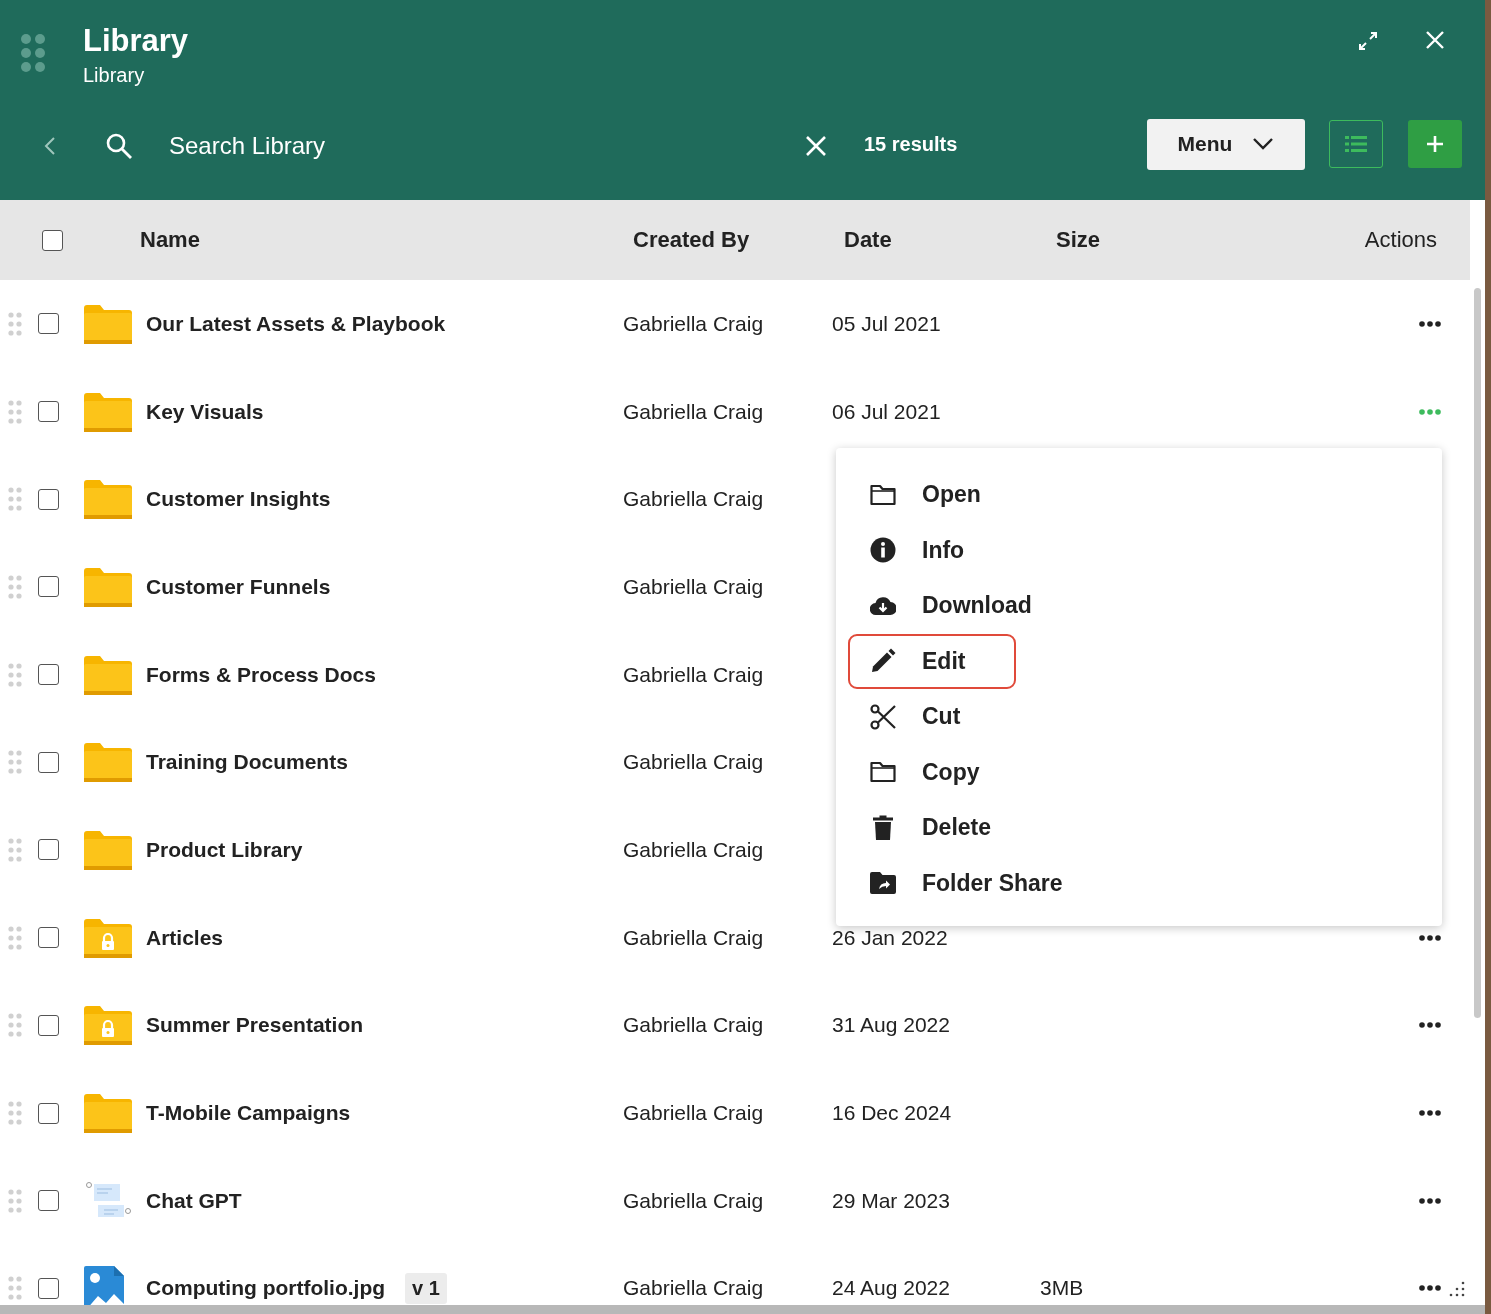 The image size is (1491, 1314). What do you see at coordinates (1078, 239) in the screenshot?
I see `column-header: Size` at bounding box center [1078, 239].